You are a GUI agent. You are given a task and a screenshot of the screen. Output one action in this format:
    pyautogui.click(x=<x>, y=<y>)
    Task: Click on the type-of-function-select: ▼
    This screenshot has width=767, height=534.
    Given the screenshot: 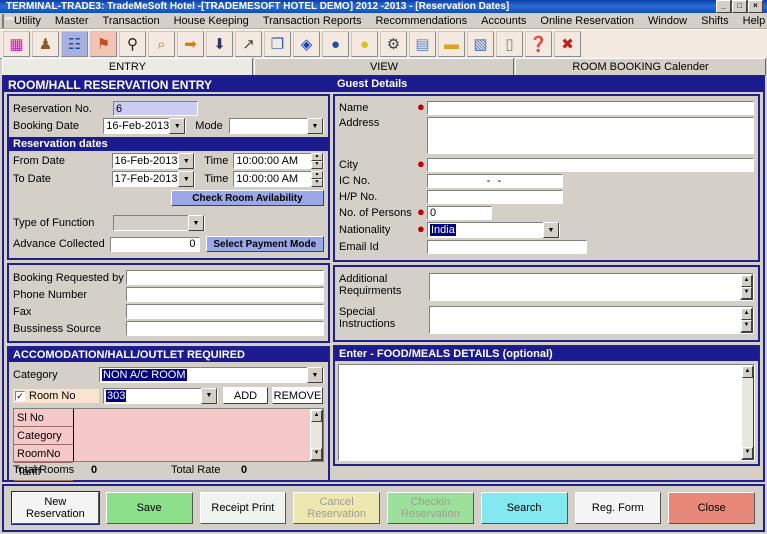 What is the action you would take?
    pyautogui.click(x=159, y=223)
    